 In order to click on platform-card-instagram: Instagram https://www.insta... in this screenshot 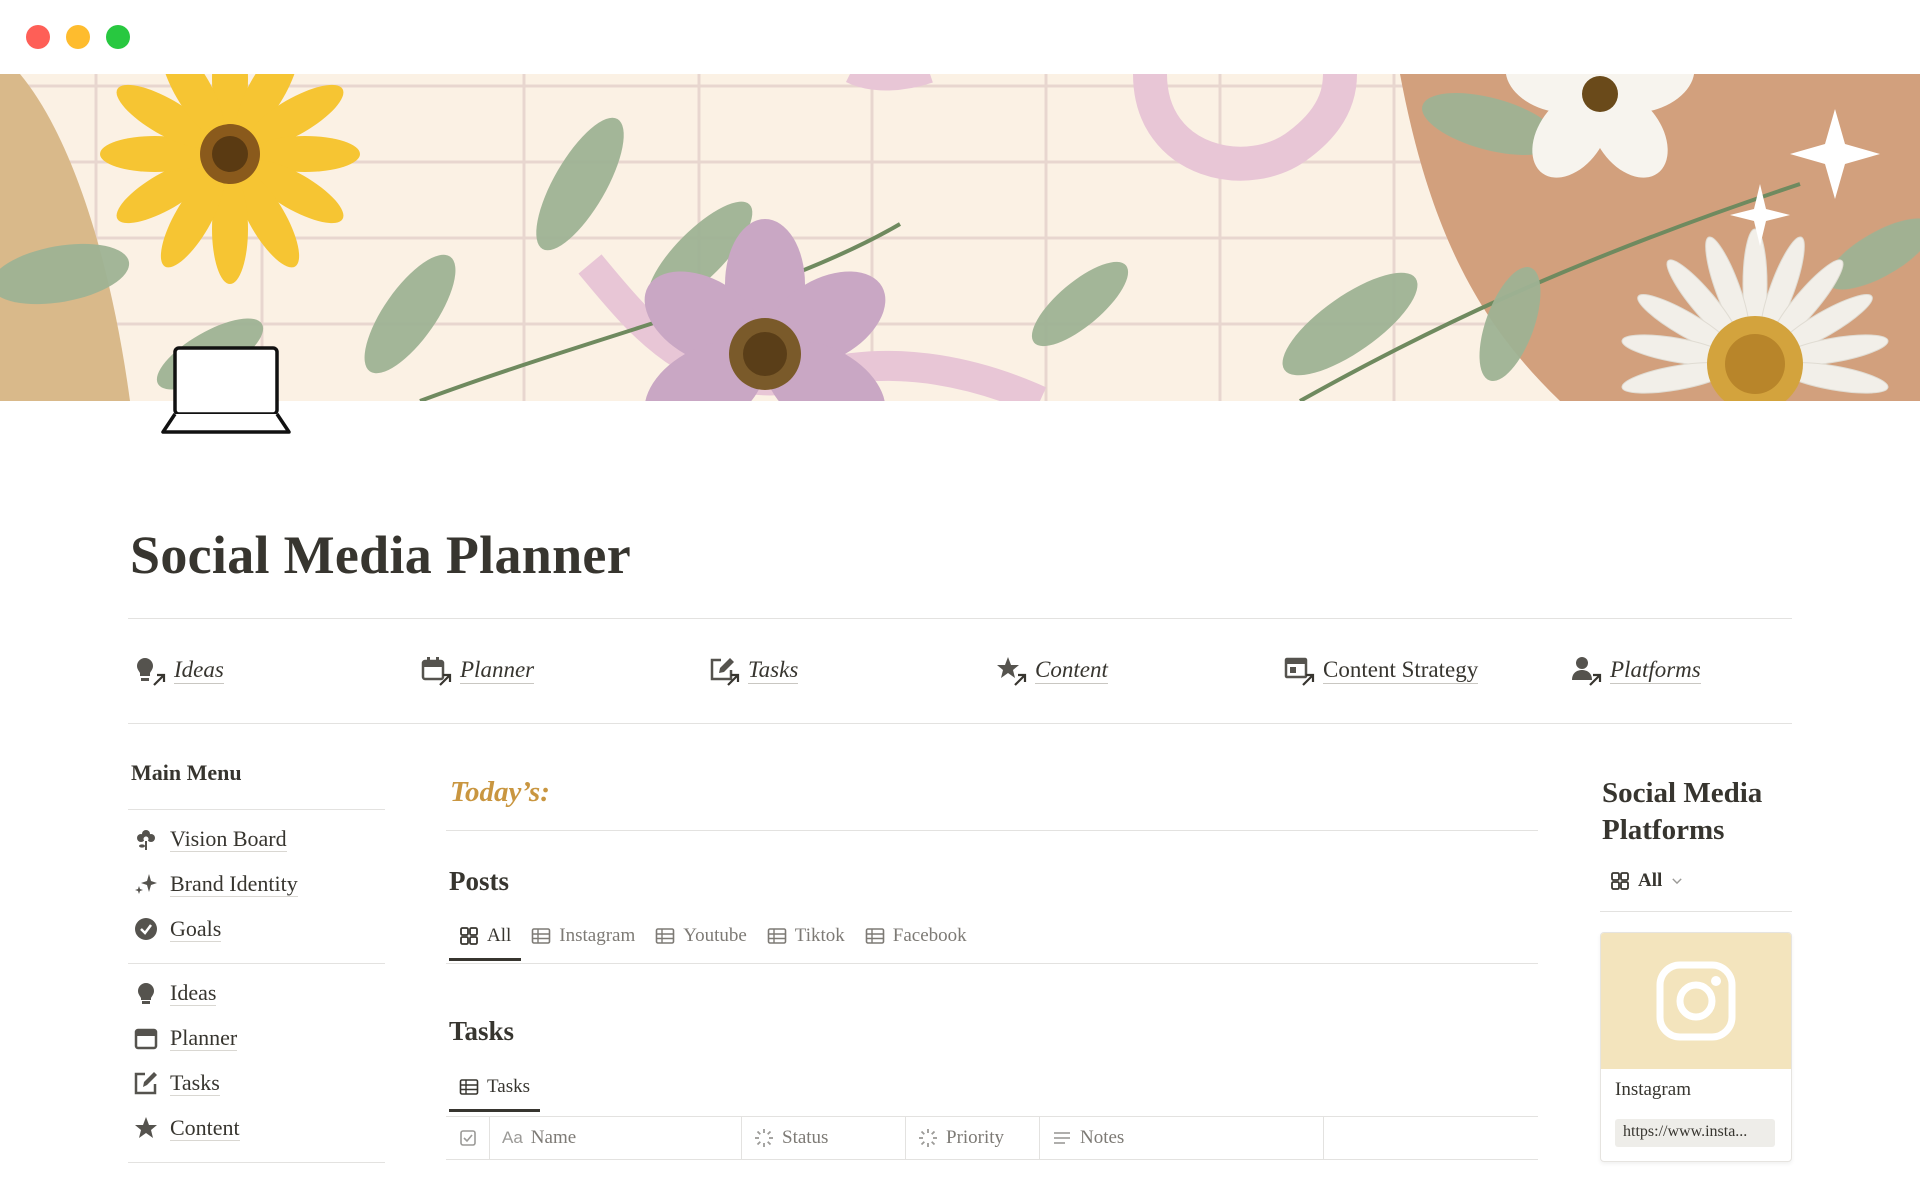, I will do `click(1696, 1047)`.